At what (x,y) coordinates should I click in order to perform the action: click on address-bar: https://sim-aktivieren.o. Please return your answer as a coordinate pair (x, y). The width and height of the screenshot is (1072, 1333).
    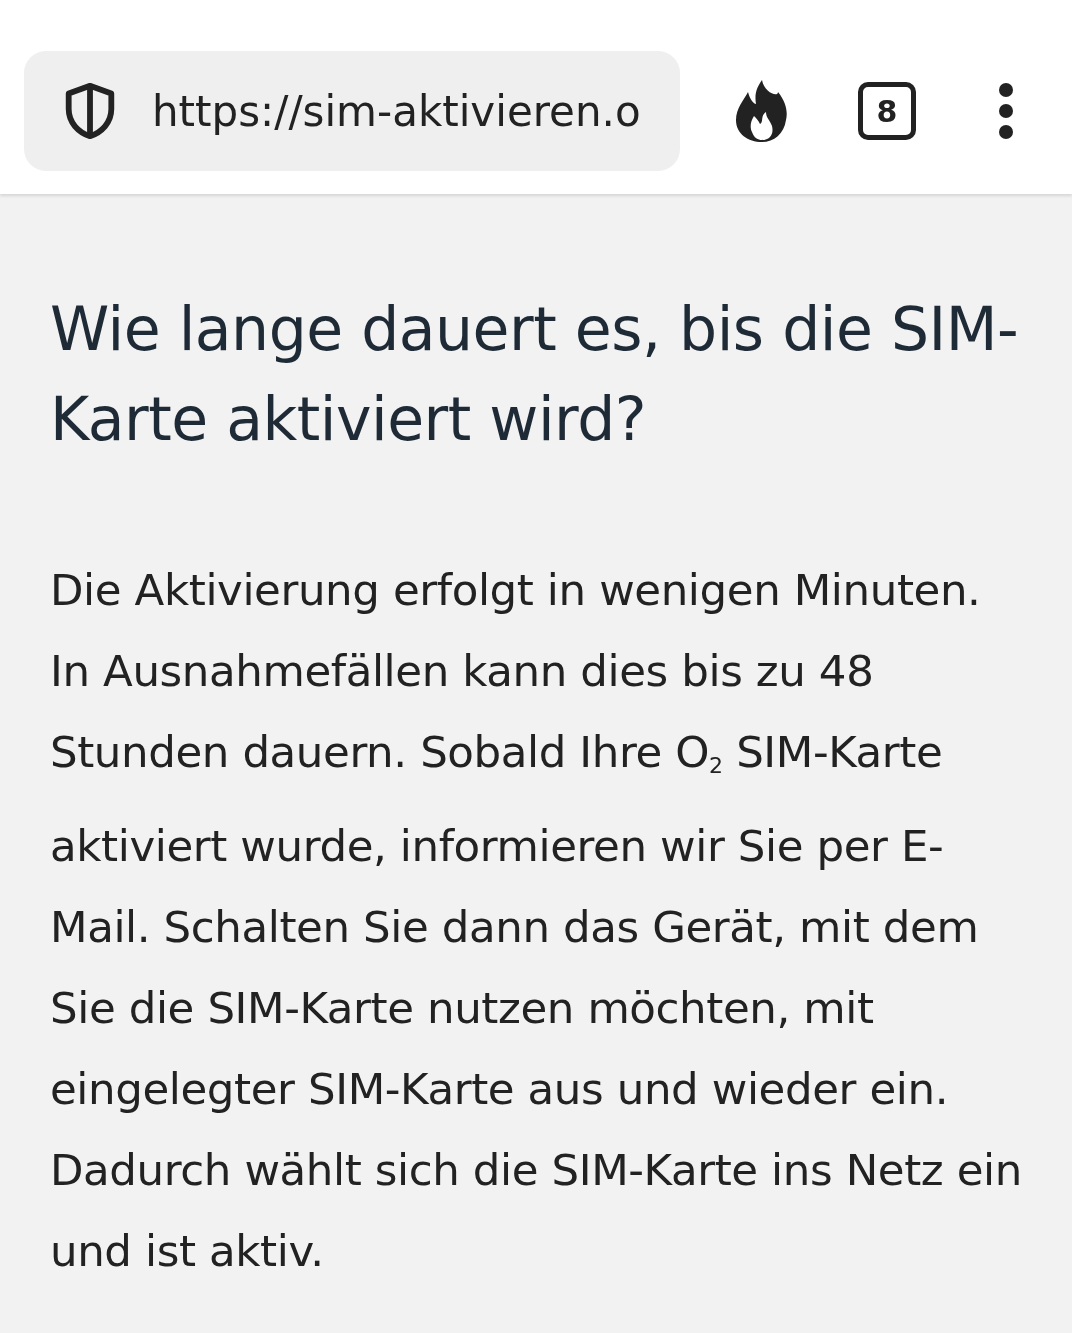
    Looking at the image, I should click on (352, 111).